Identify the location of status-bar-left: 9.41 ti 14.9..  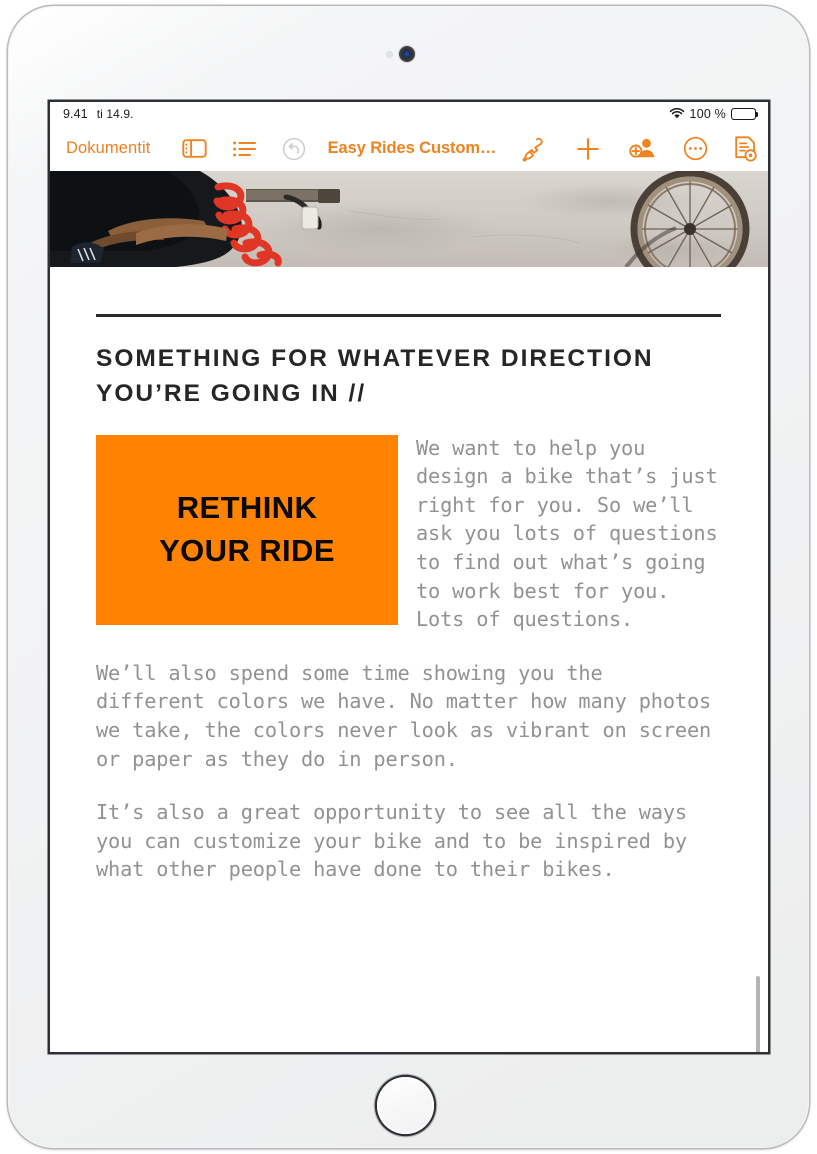
(98, 114).